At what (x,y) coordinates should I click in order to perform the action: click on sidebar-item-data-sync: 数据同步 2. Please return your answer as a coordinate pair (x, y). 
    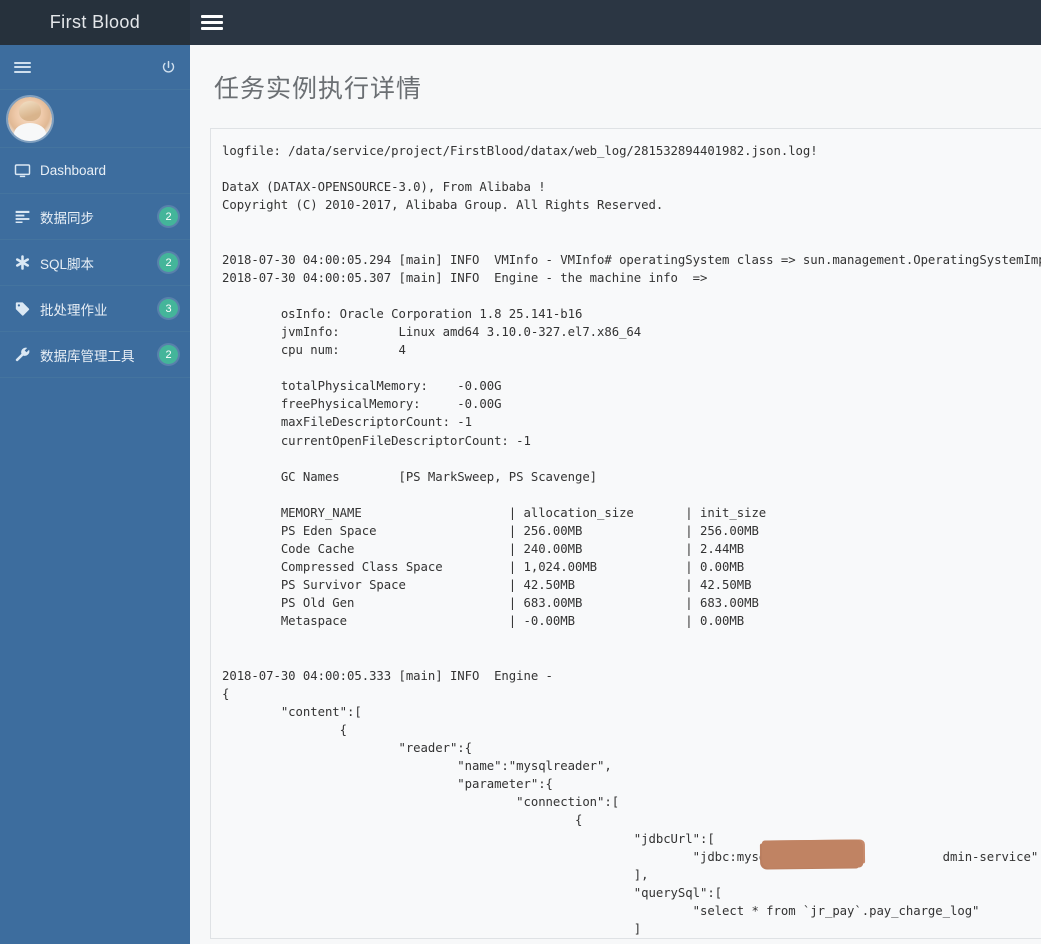
    Looking at the image, I should click on (95, 217).